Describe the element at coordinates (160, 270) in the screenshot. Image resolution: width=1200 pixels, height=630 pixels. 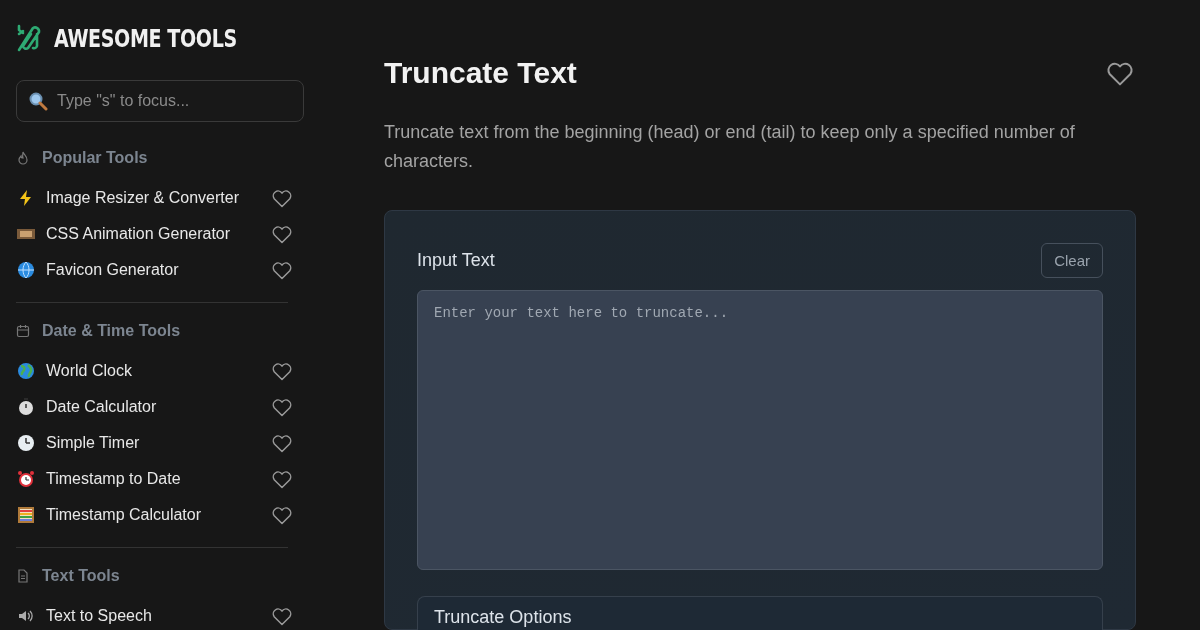
I see `sidebar-item: Favicon Generator` at that location.